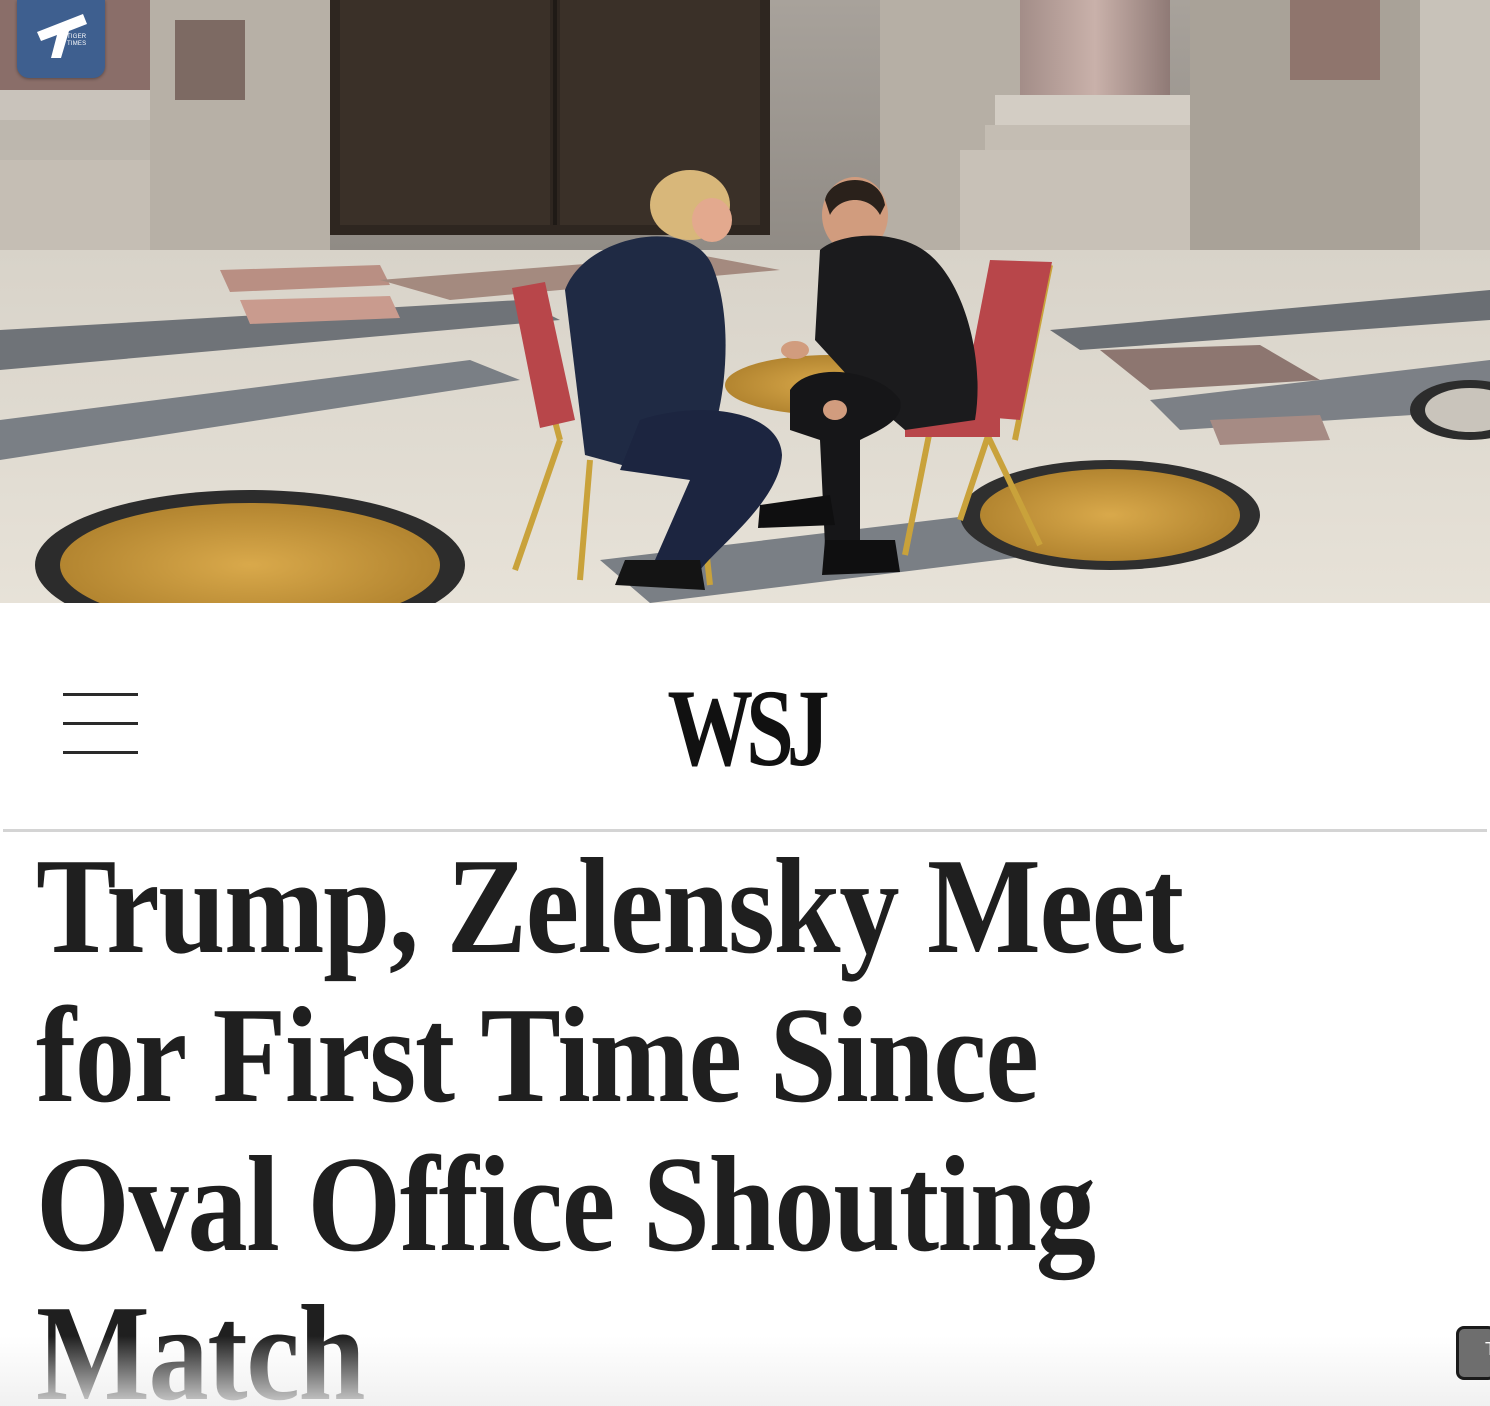  What do you see at coordinates (61, 39) in the screenshot?
I see `source-logo-badge: TIGER TIMES` at bounding box center [61, 39].